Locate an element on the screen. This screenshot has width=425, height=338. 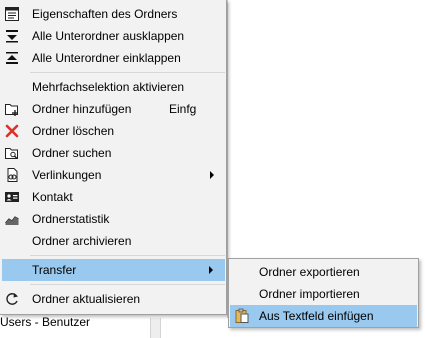
menu-item-transfer: Transfer is located at coordinates (113, 270).